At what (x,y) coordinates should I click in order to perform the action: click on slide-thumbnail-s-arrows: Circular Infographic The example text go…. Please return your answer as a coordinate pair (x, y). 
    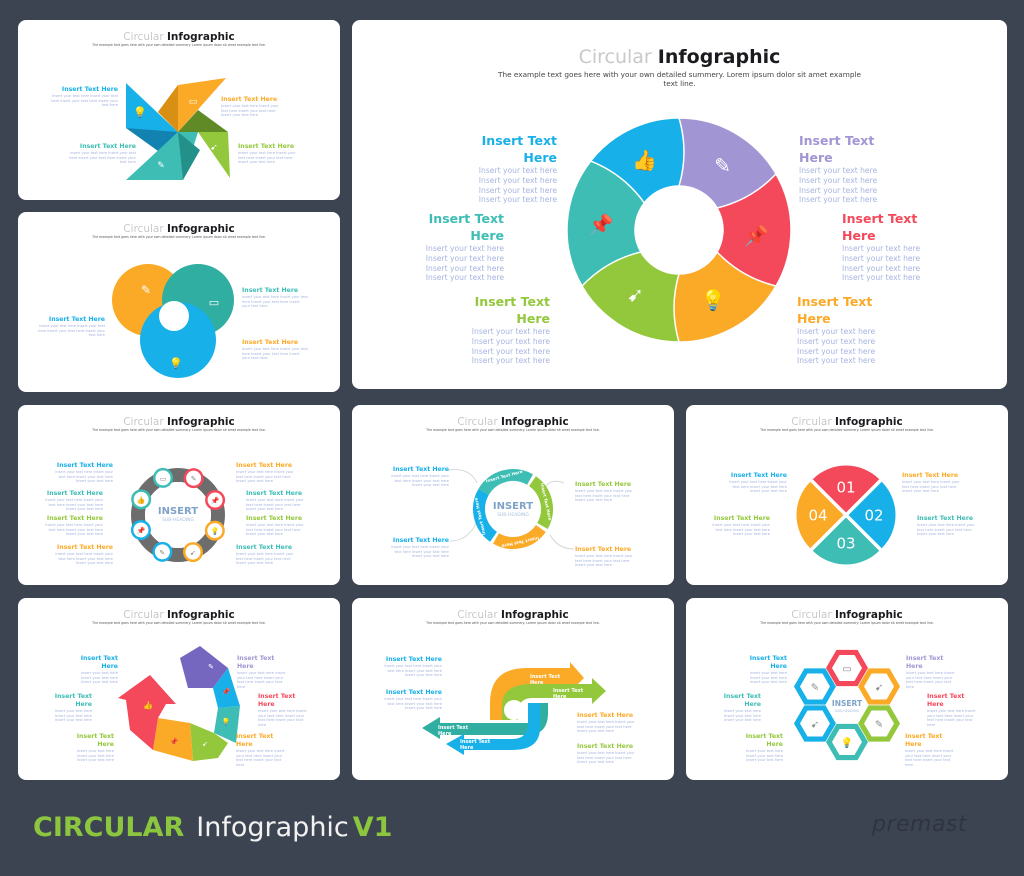
    Looking at the image, I should click on (513, 689).